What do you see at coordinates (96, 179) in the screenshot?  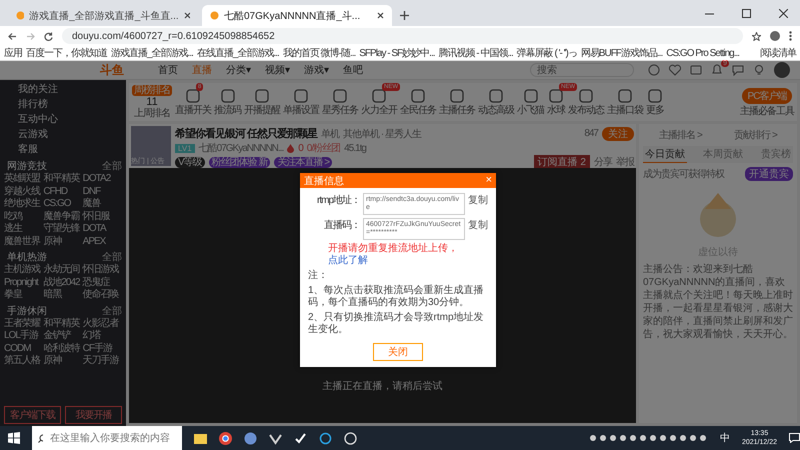 I see `category-link: DOTA2` at bounding box center [96, 179].